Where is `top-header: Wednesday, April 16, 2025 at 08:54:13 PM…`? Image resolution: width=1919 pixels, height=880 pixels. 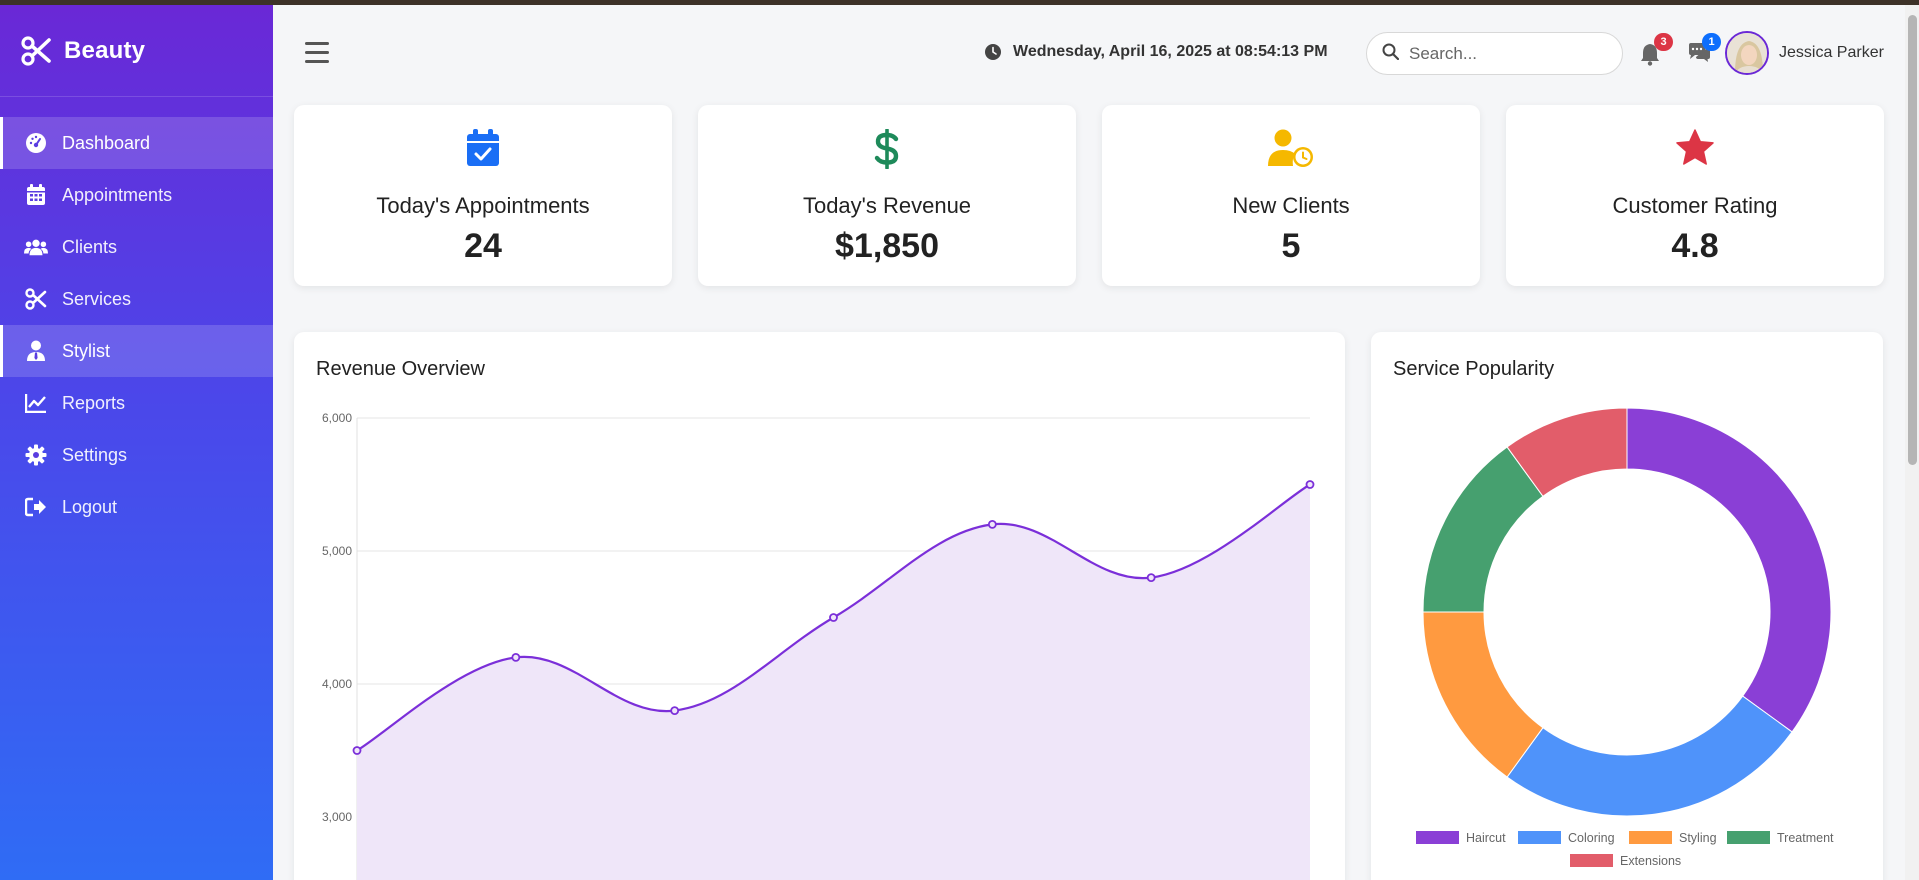 top-header: Wednesday, April 16, 2025 at 08:54:13 PM… is located at coordinates (1096, 52).